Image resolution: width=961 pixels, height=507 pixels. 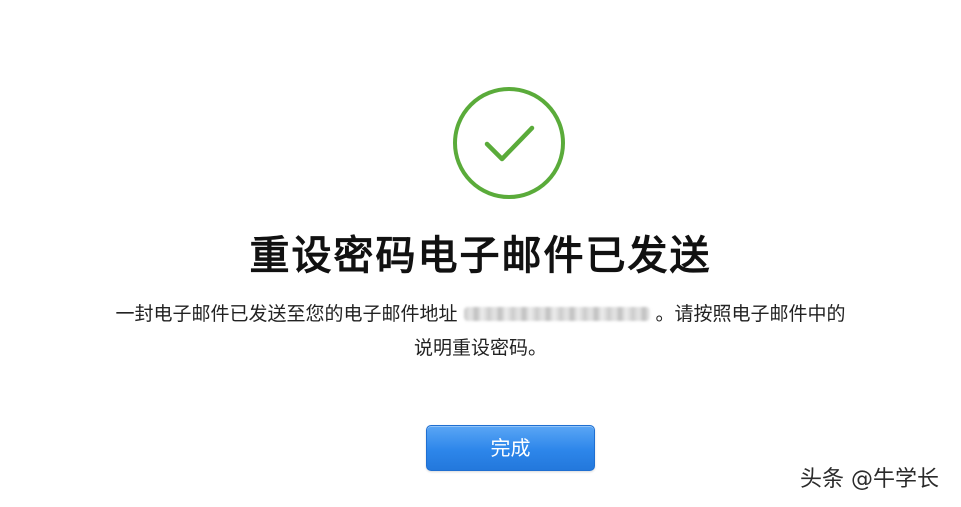 I want to click on message-line-1: 一封电子邮件已发送至您的电子邮件地址 。请按照电子邮件中的, so click(x=480, y=314).